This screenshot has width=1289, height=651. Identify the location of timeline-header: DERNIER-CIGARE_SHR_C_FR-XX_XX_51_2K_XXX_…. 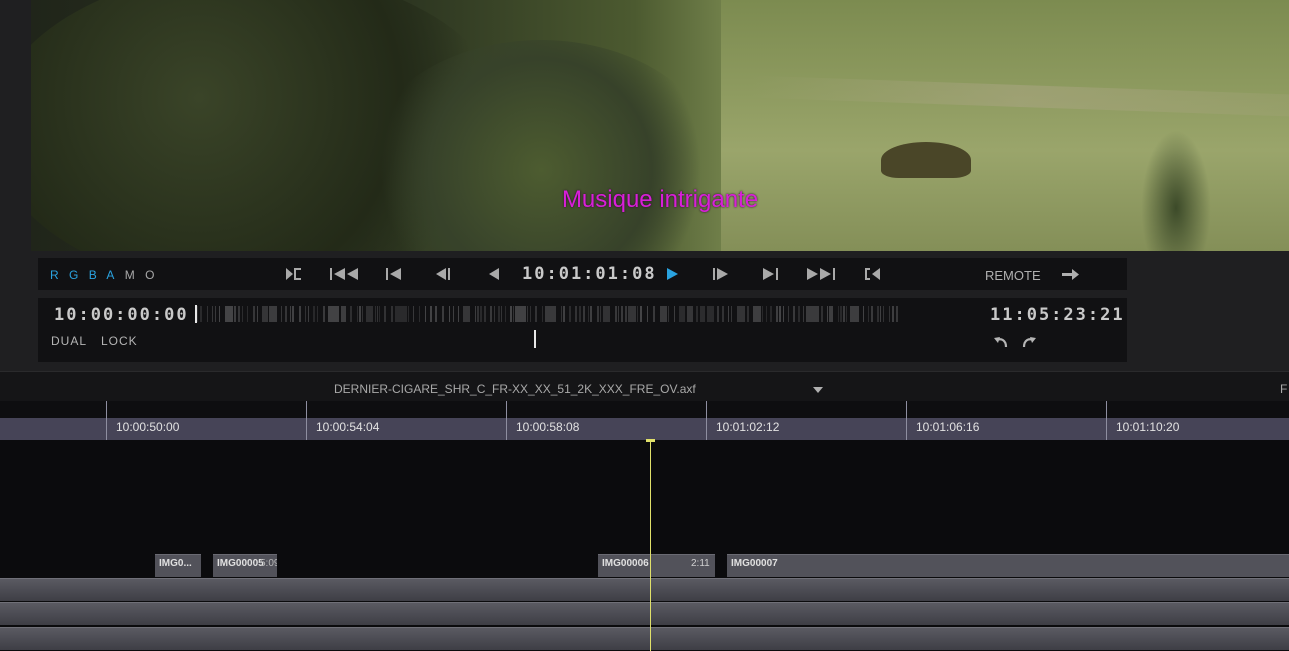
(644, 386).